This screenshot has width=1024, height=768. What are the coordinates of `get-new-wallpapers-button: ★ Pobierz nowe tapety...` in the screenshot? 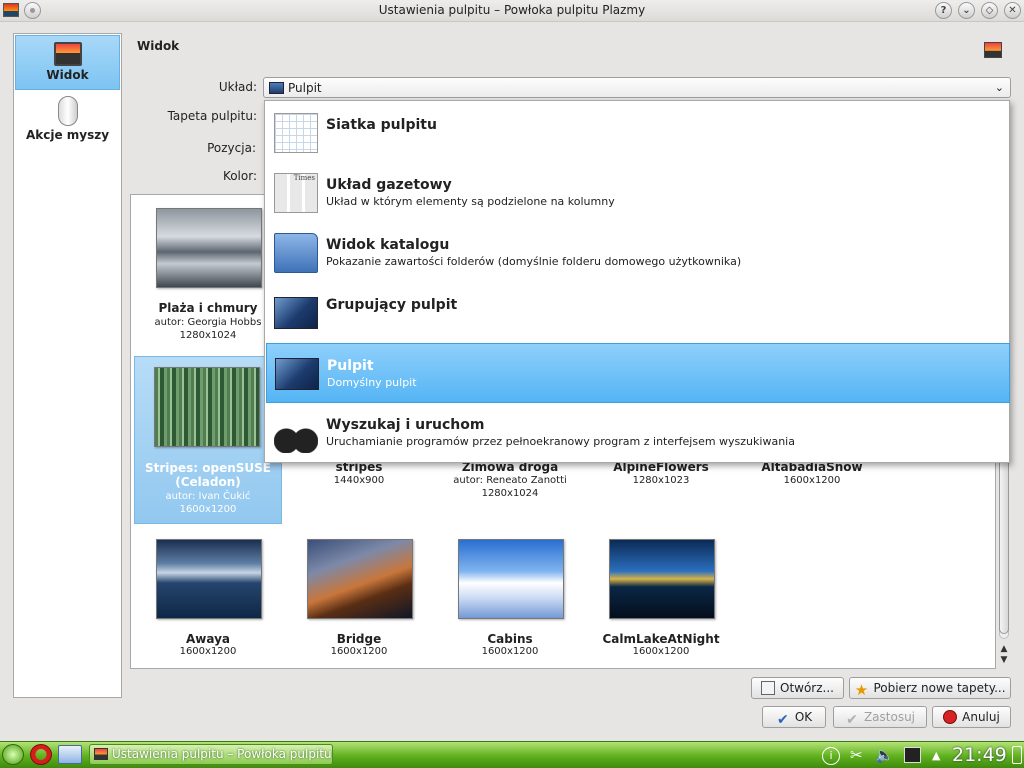 It's located at (930, 688).